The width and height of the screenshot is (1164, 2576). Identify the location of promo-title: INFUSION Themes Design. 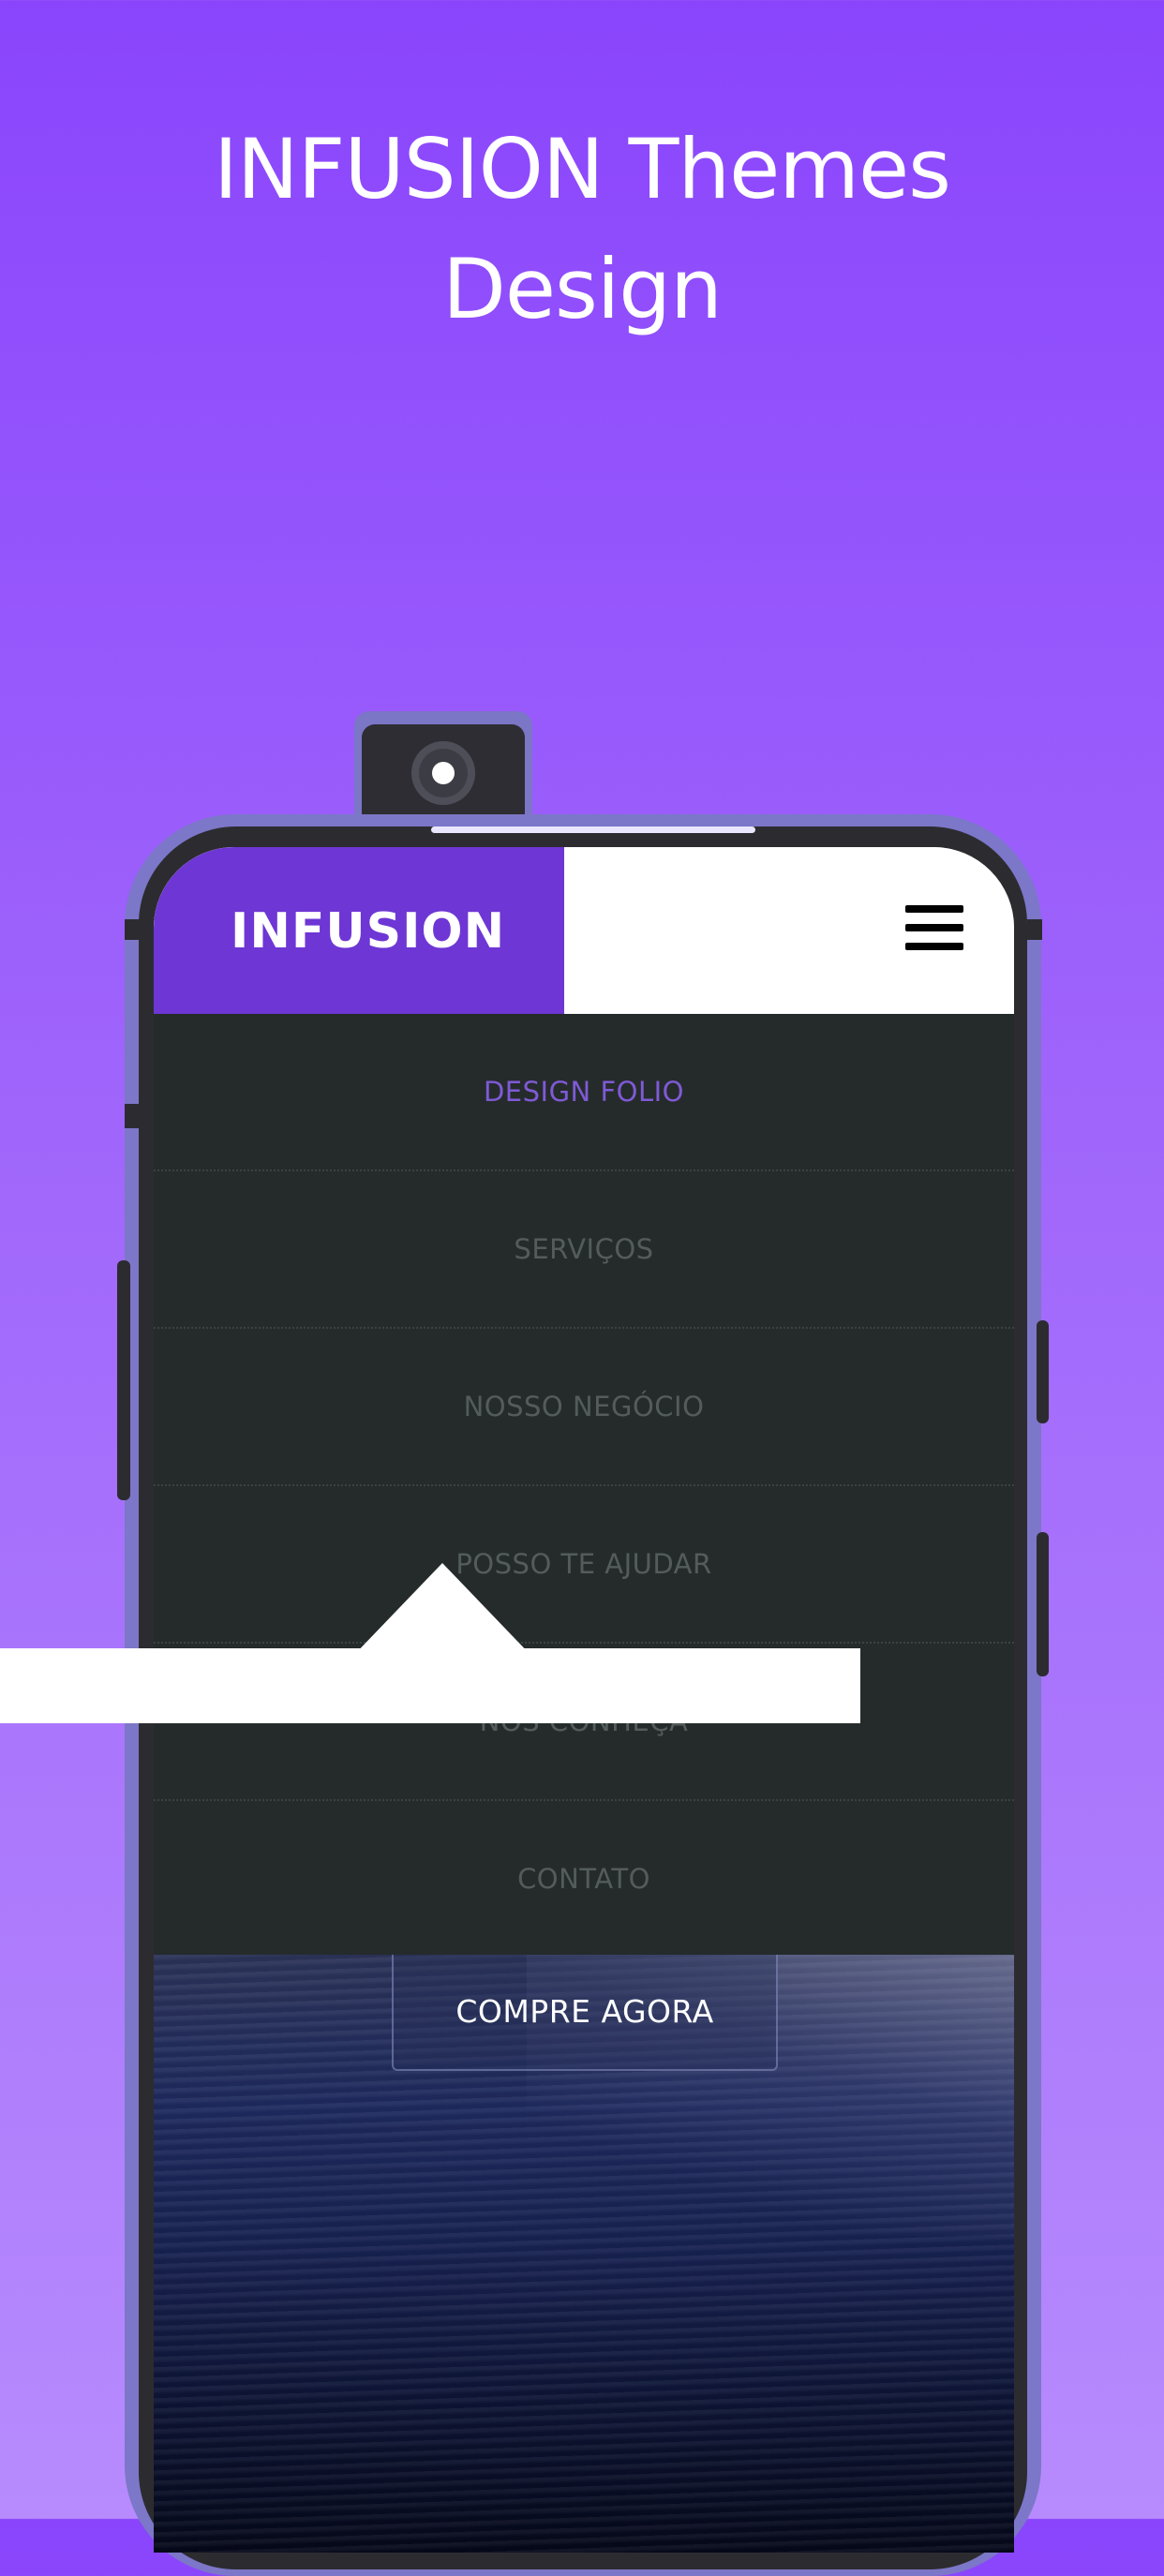
(582, 230).